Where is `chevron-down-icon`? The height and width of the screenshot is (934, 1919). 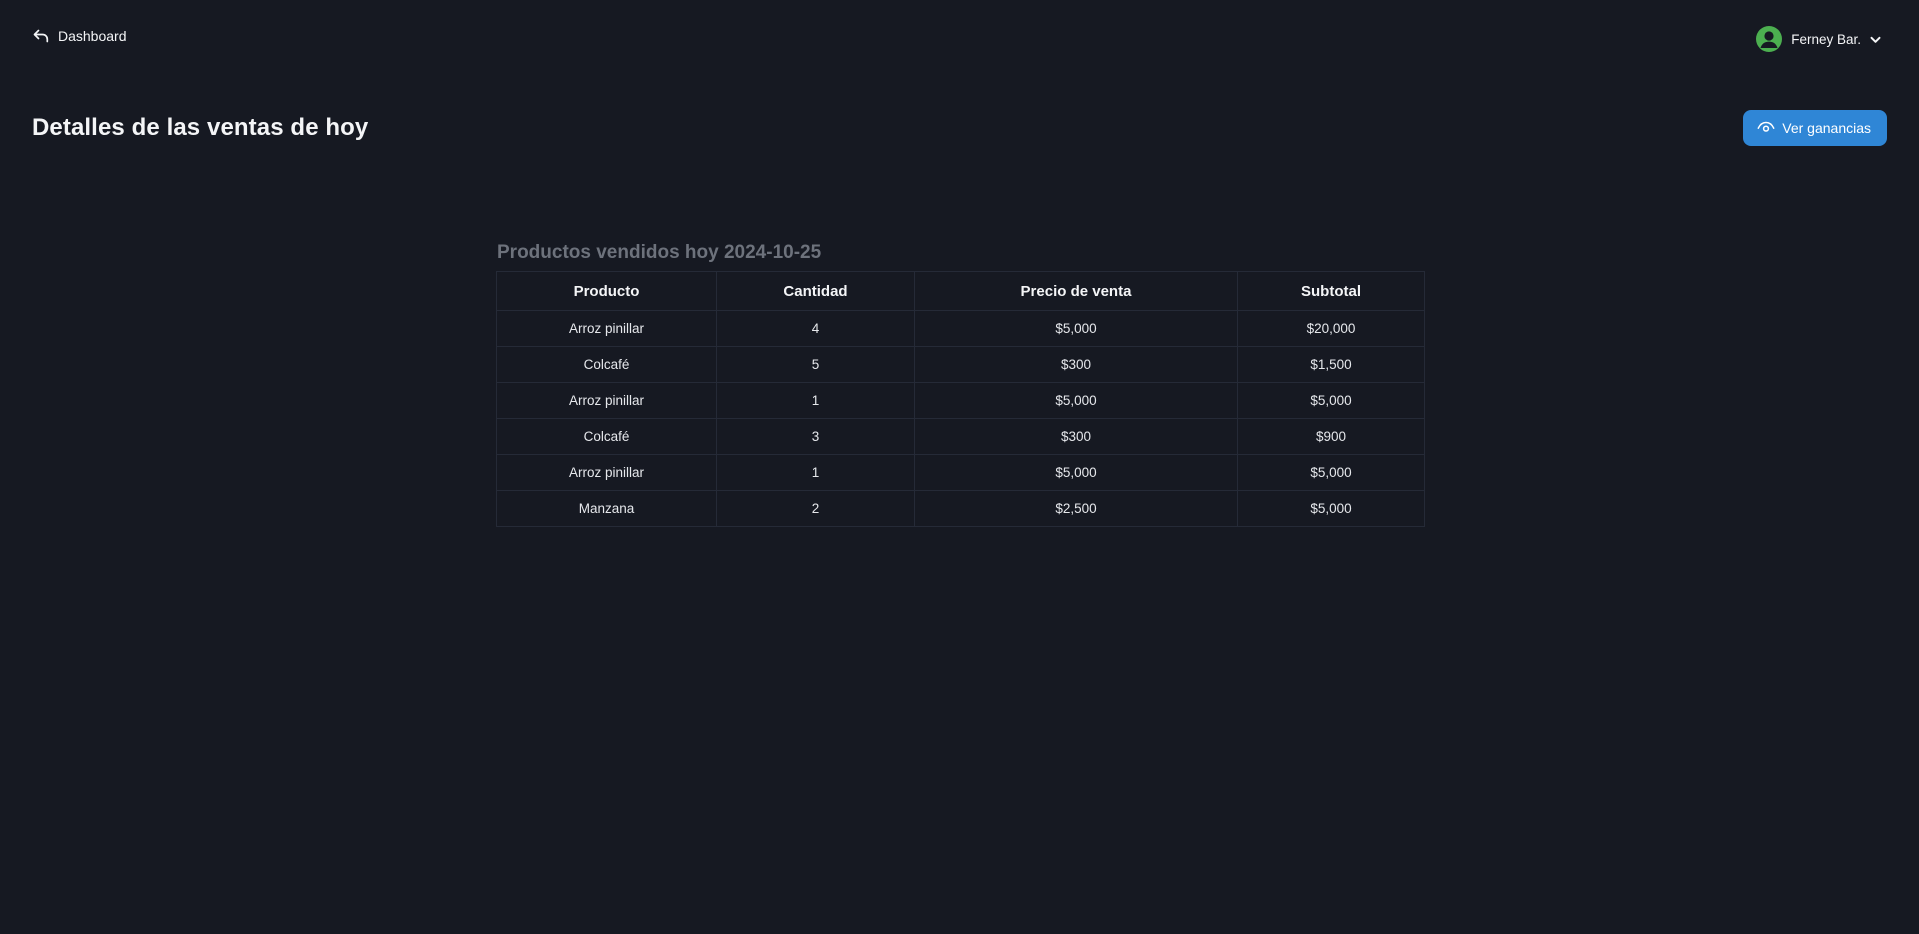 chevron-down-icon is located at coordinates (1875, 39).